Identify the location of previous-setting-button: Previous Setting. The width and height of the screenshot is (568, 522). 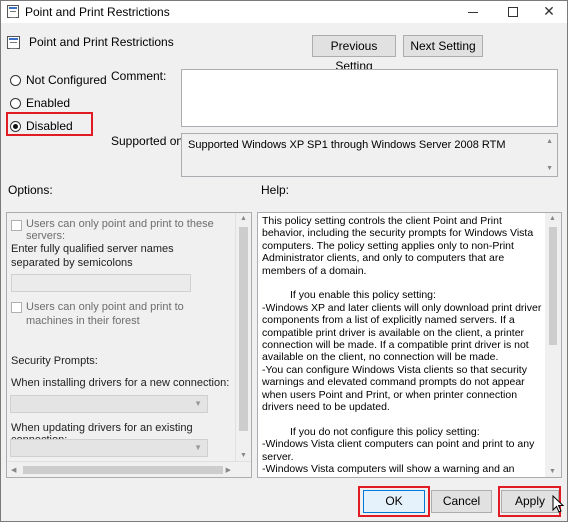
(354, 54).